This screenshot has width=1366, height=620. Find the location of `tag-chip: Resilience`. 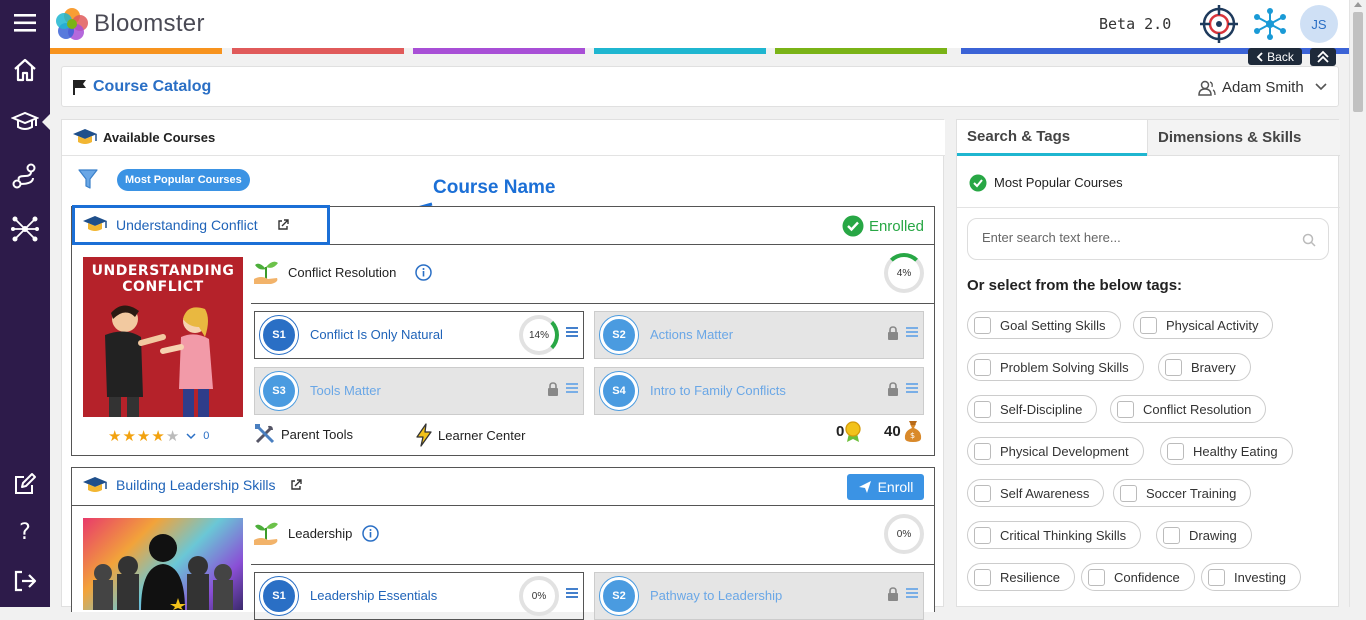

tag-chip: Resilience is located at coordinates (1021, 577).